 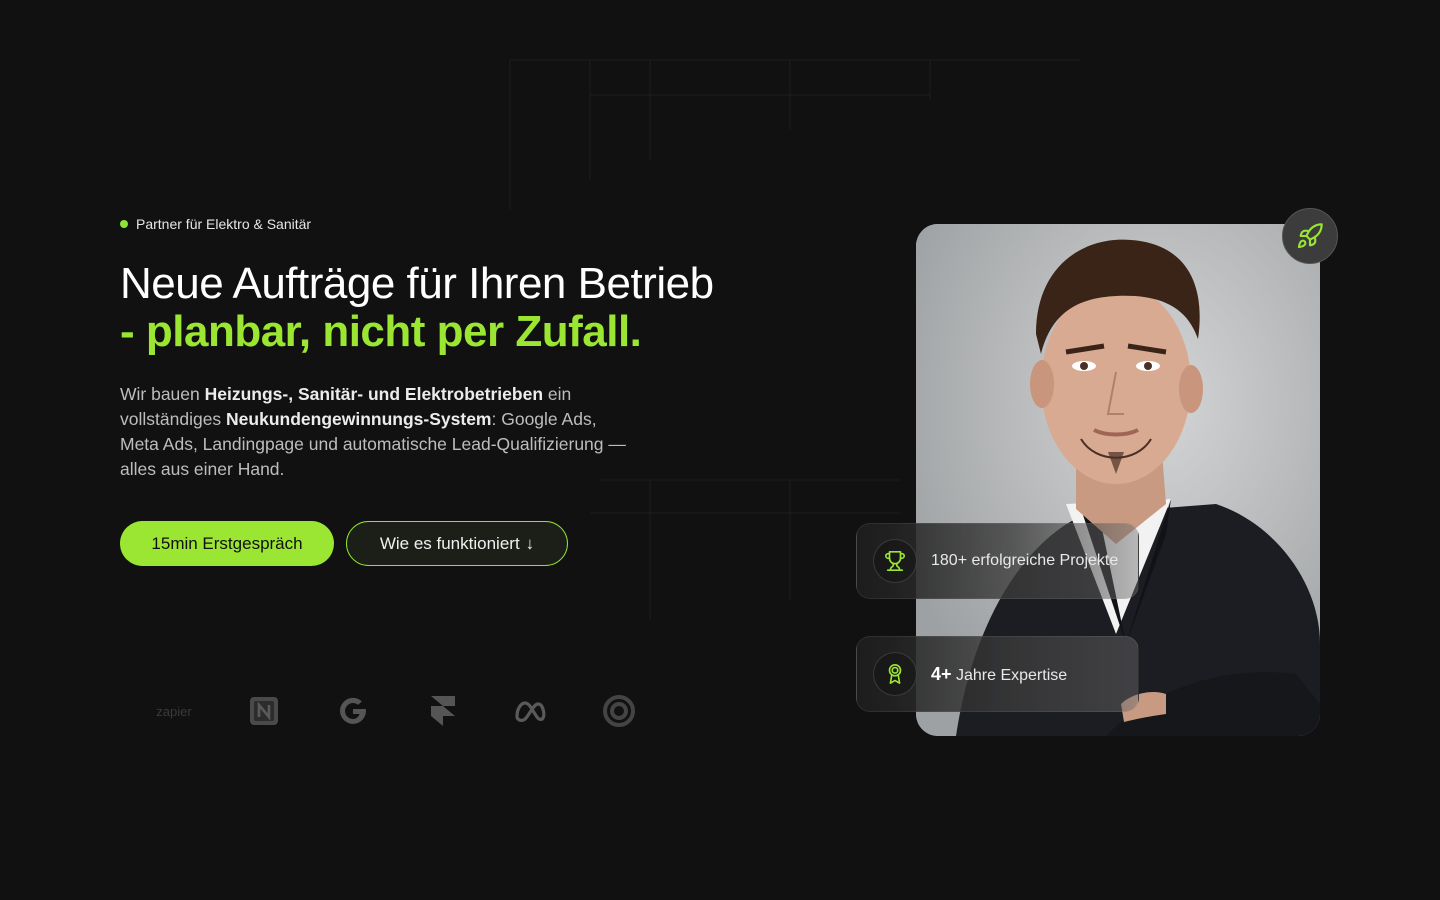 I want to click on headline-line-2: - planbar, nicht per Zufall., so click(x=381, y=331).